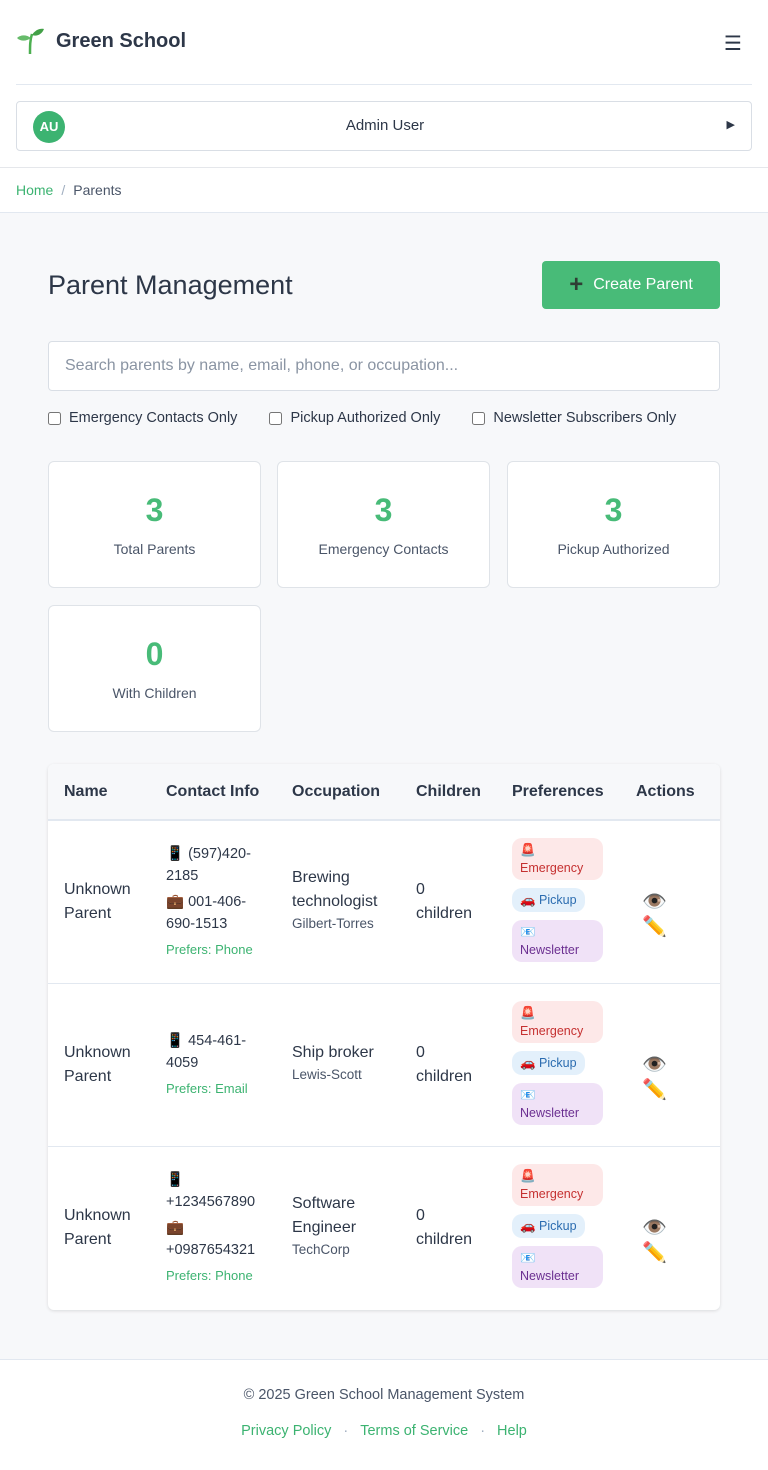 This screenshot has height=1470, width=768. I want to click on privacy-policy-link: Privacy Policy, so click(286, 1431).